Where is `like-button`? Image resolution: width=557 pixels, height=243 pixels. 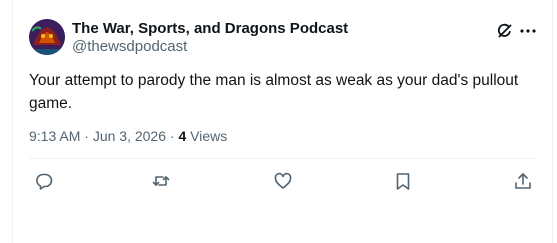 like-button is located at coordinates (283, 181).